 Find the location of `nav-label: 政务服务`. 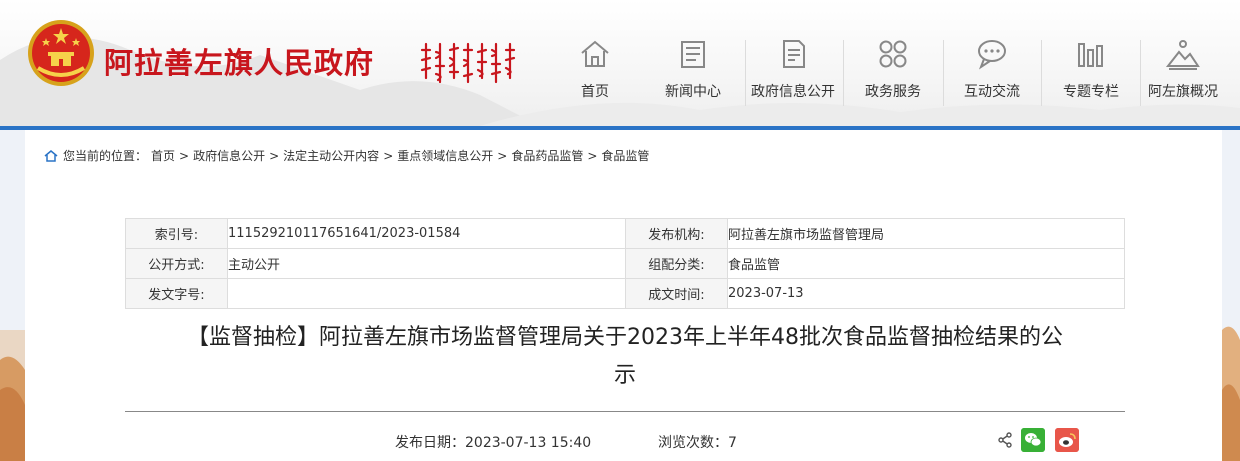

nav-label: 政务服务 is located at coordinates (893, 92).